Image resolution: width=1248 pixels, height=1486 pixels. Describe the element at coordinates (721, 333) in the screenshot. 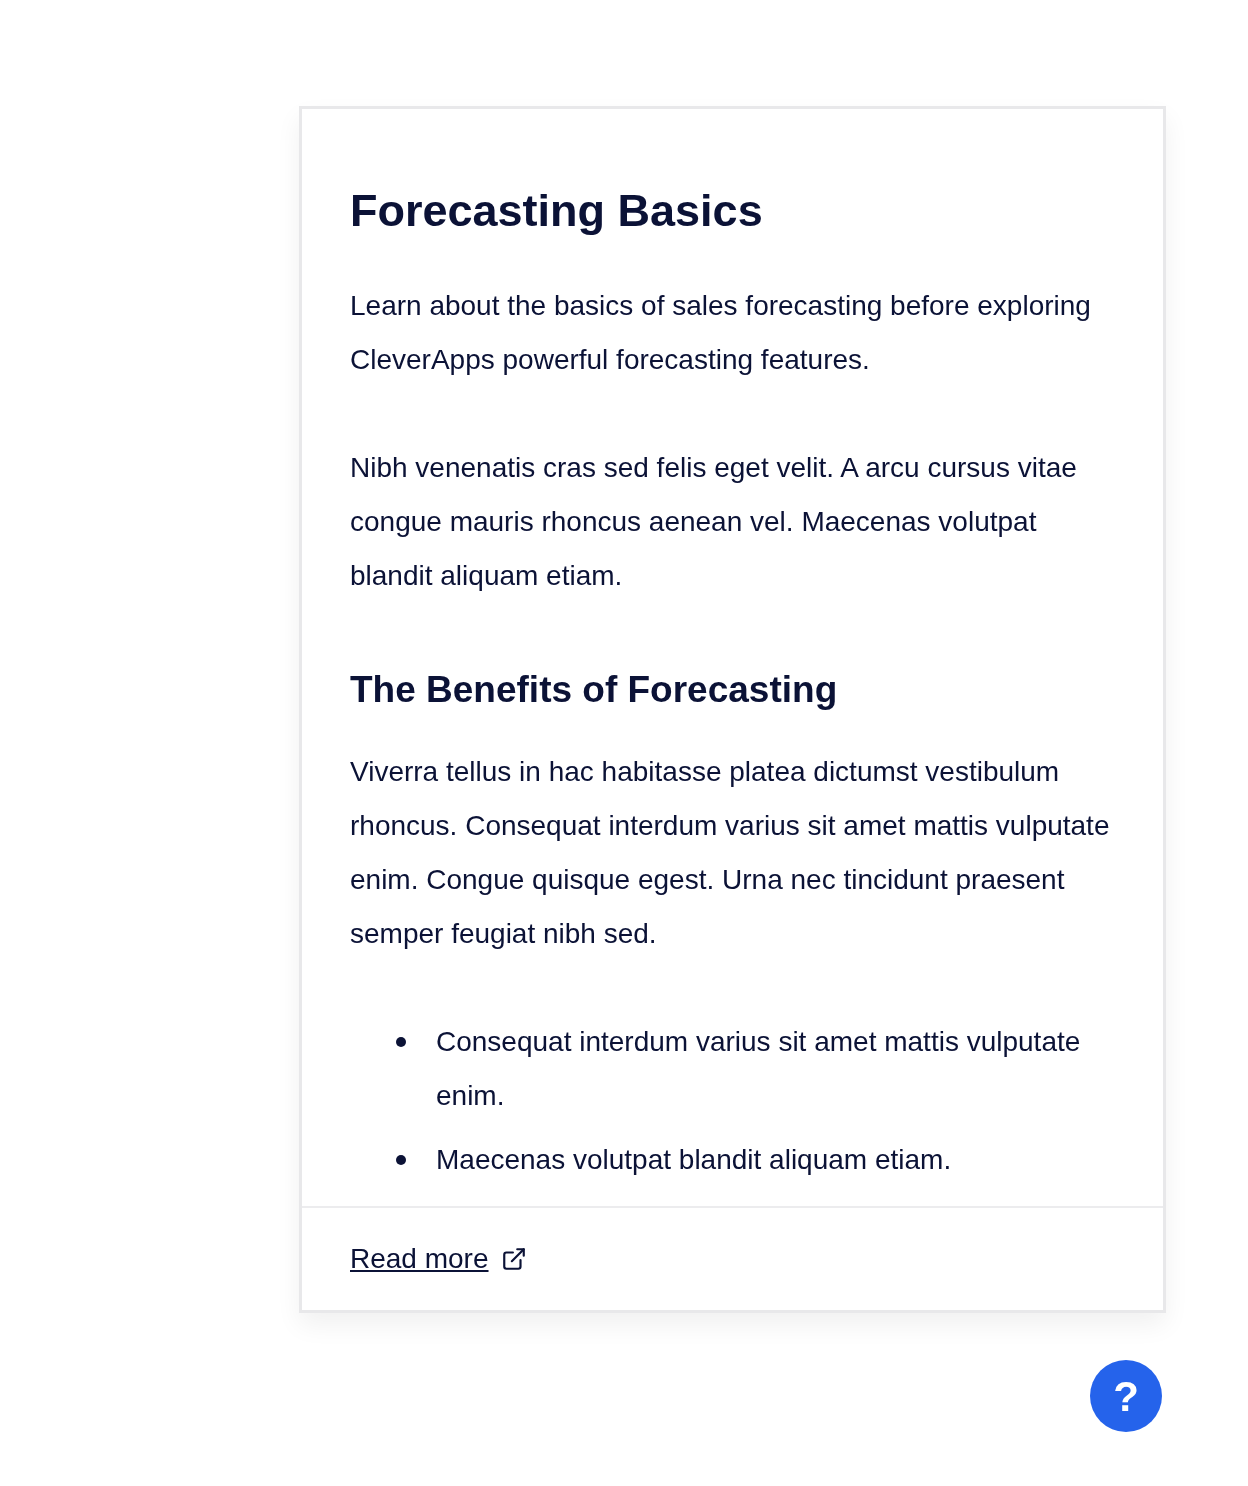

I see `paragraph: Learn about the basics of sales forecasting before exploring CleverApps powerful forecasting features.` at that location.